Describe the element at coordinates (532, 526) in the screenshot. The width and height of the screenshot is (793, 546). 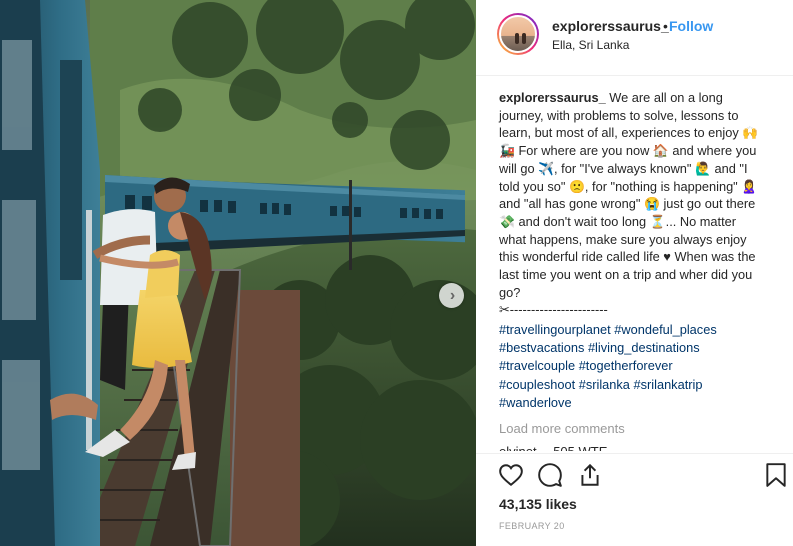
I see `post-date: FEBRUARY 20` at that location.